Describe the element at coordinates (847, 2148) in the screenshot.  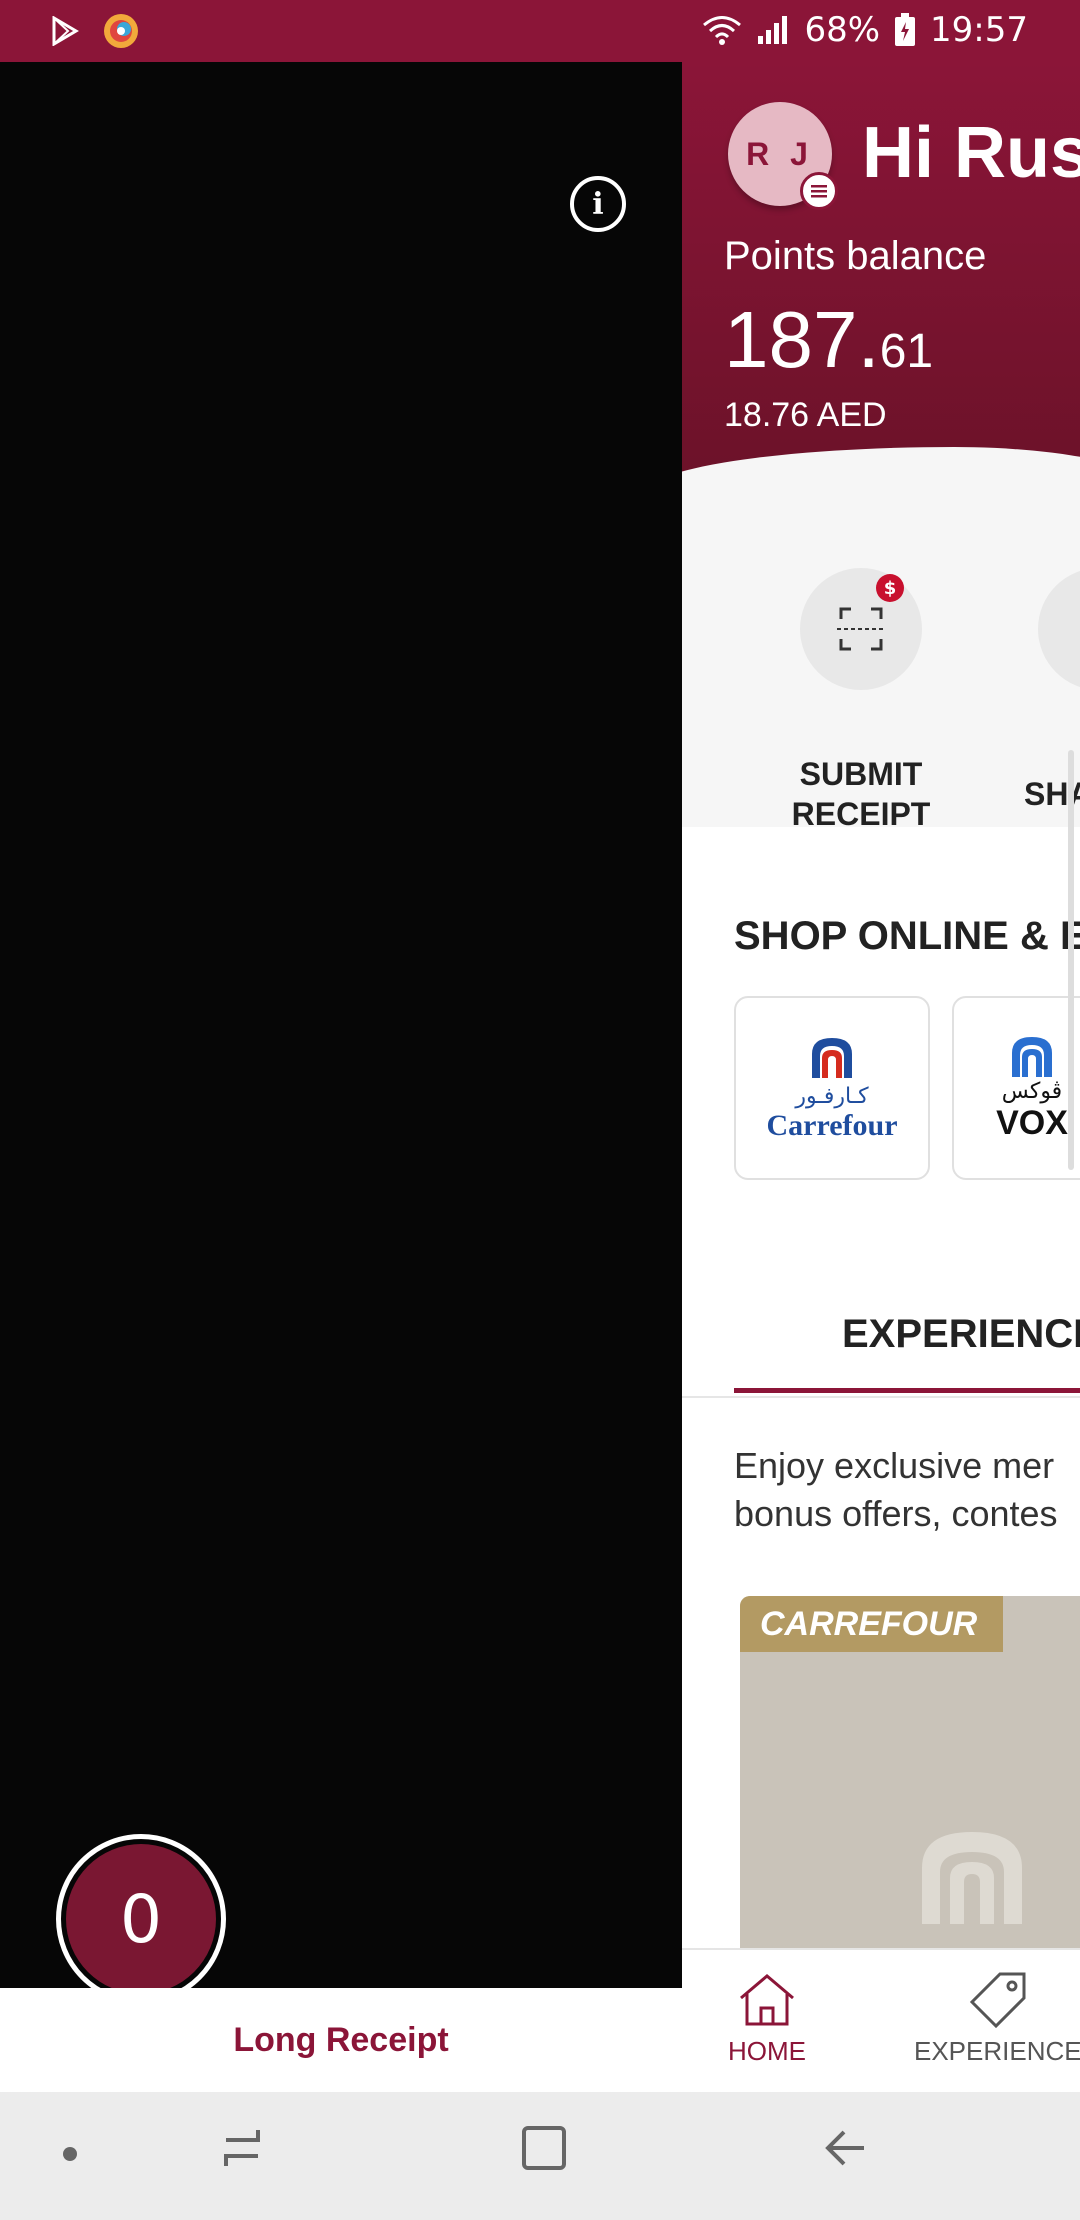
I see `back-icon` at that location.